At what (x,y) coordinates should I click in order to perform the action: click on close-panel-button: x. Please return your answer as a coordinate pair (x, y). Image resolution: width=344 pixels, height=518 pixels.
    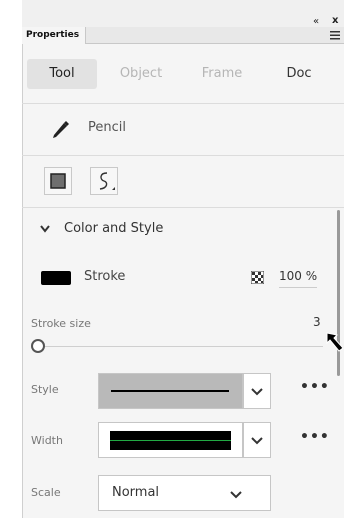
    Looking at the image, I should click on (335, 20).